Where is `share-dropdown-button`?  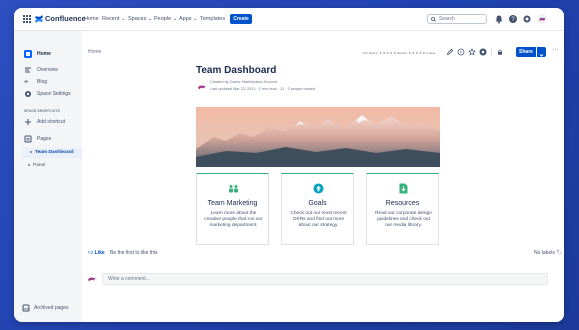 share-dropdown-button is located at coordinates (541, 52).